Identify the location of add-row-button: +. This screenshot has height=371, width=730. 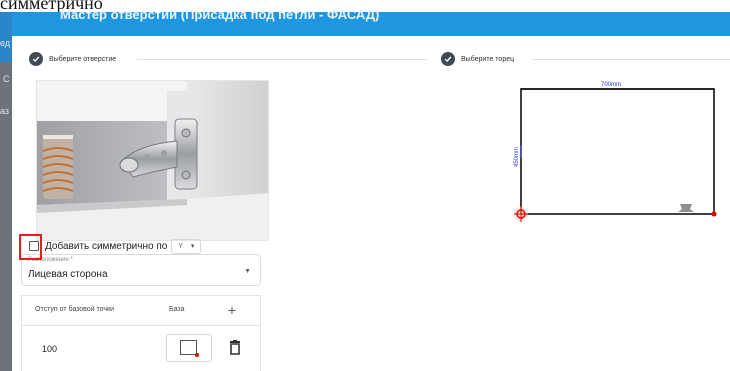
(232, 310).